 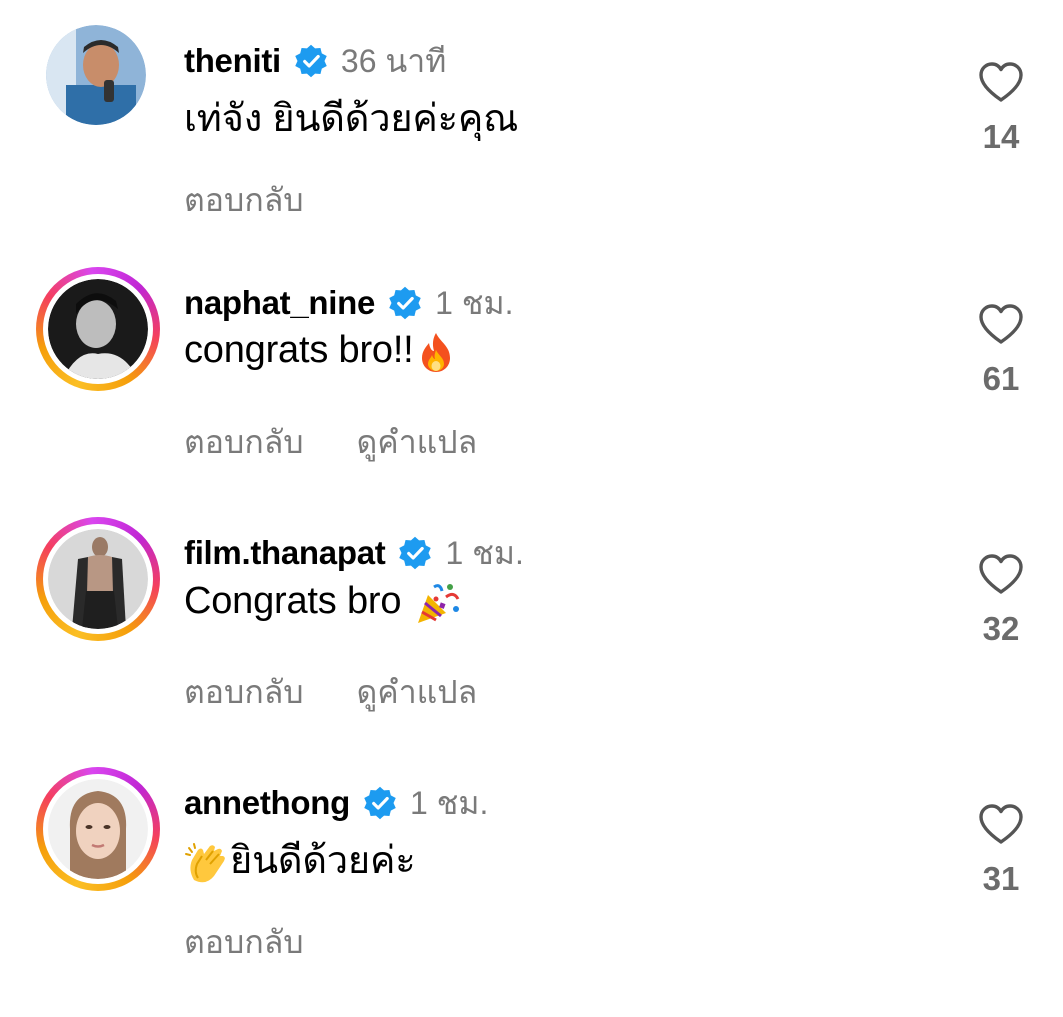 I want to click on comment-text: congrats bro!!, so click(x=321, y=351).